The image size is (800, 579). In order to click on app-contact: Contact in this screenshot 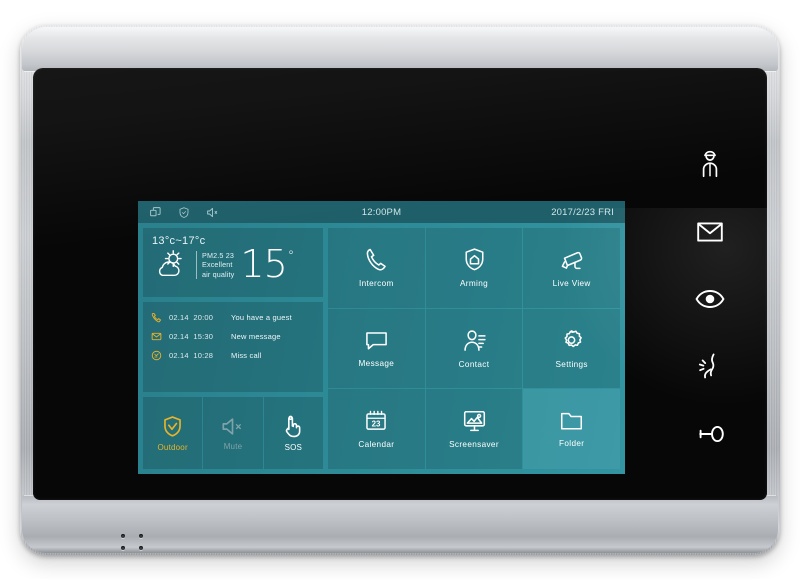, I will do `click(474, 348)`.